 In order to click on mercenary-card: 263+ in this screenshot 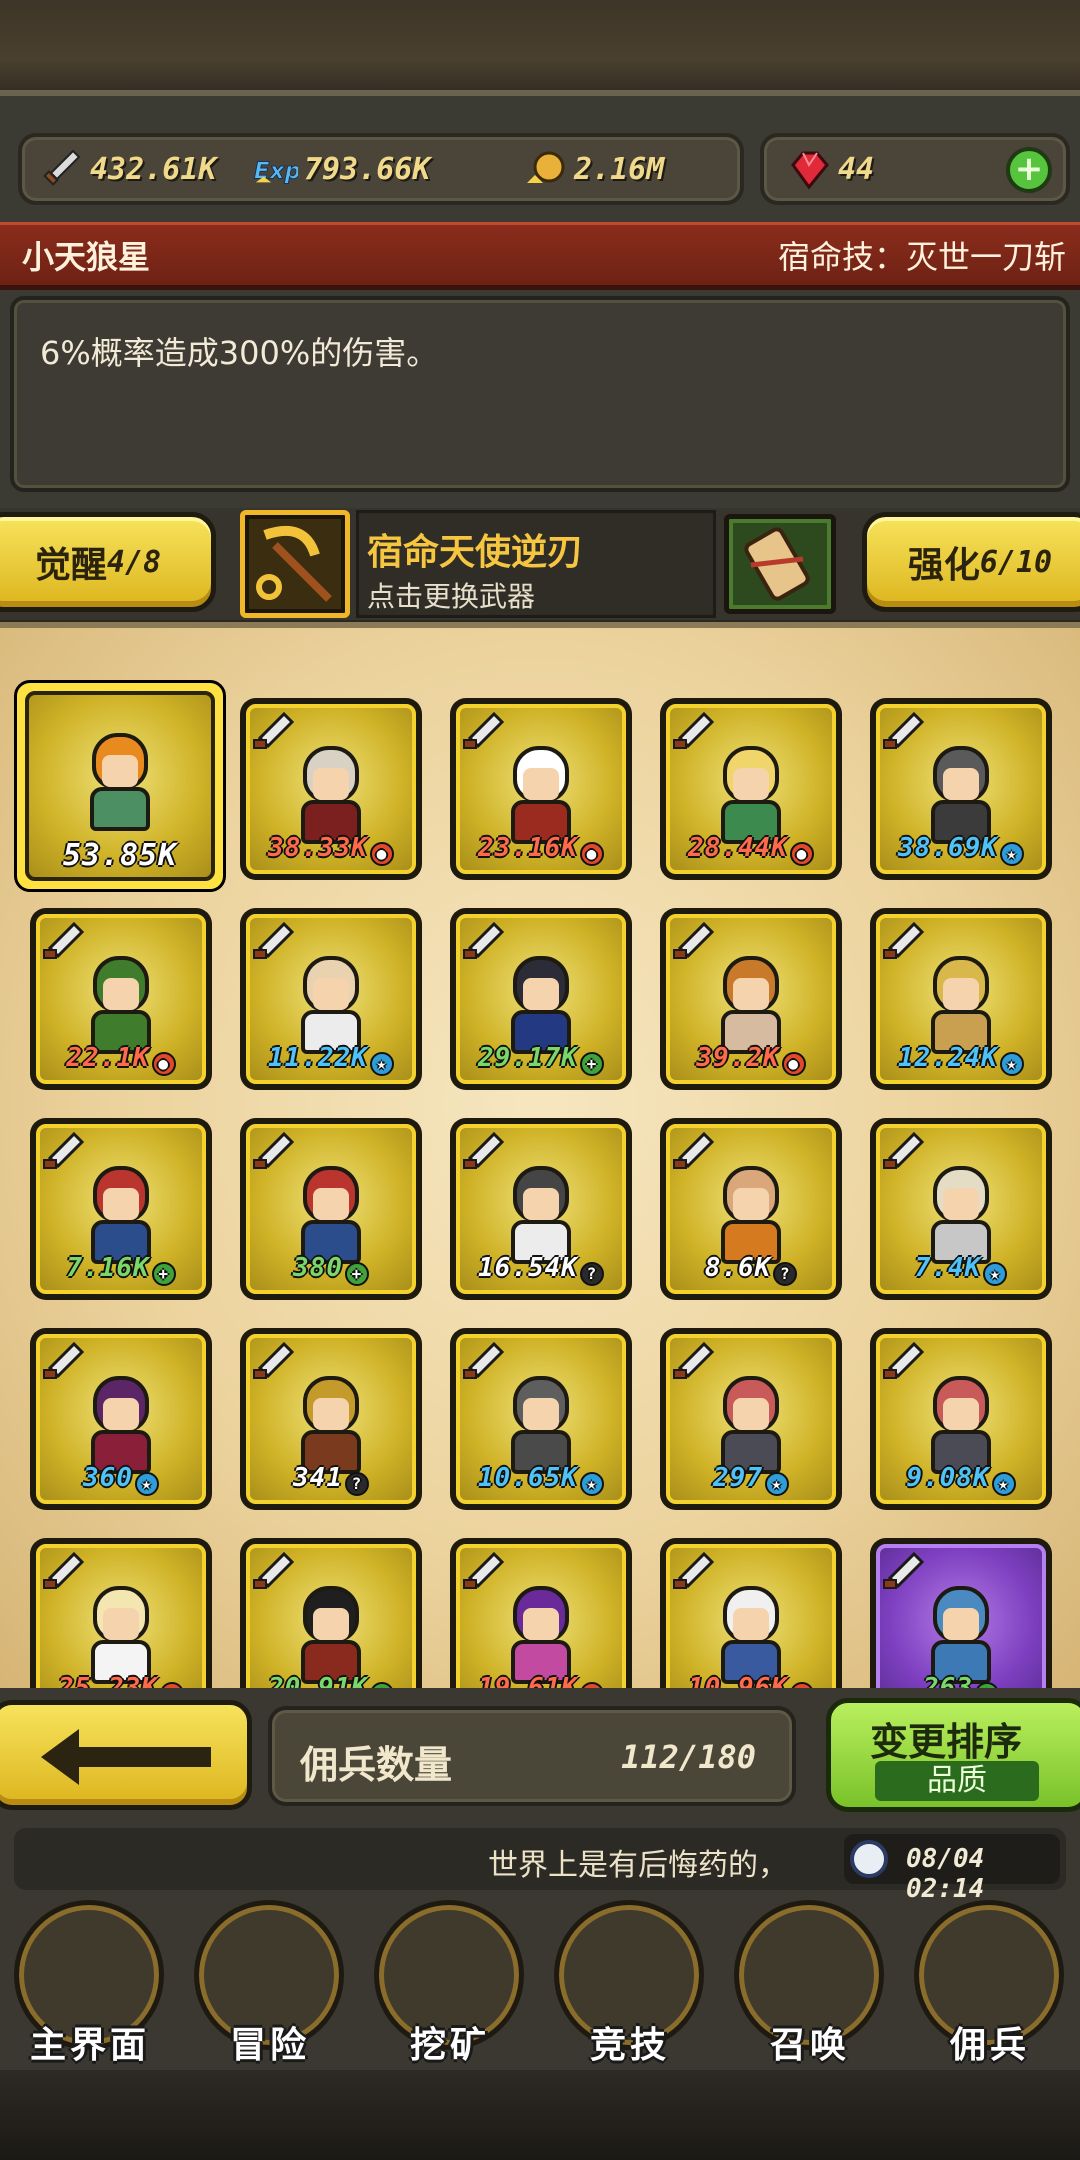, I will do `click(961, 1613)`.